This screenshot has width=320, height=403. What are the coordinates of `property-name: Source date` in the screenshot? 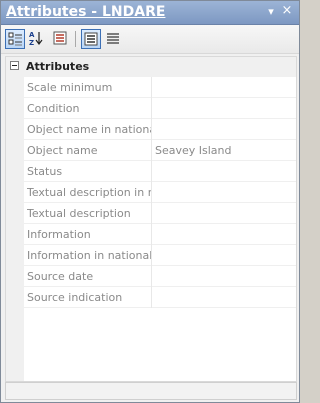 It's located at (60, 276).